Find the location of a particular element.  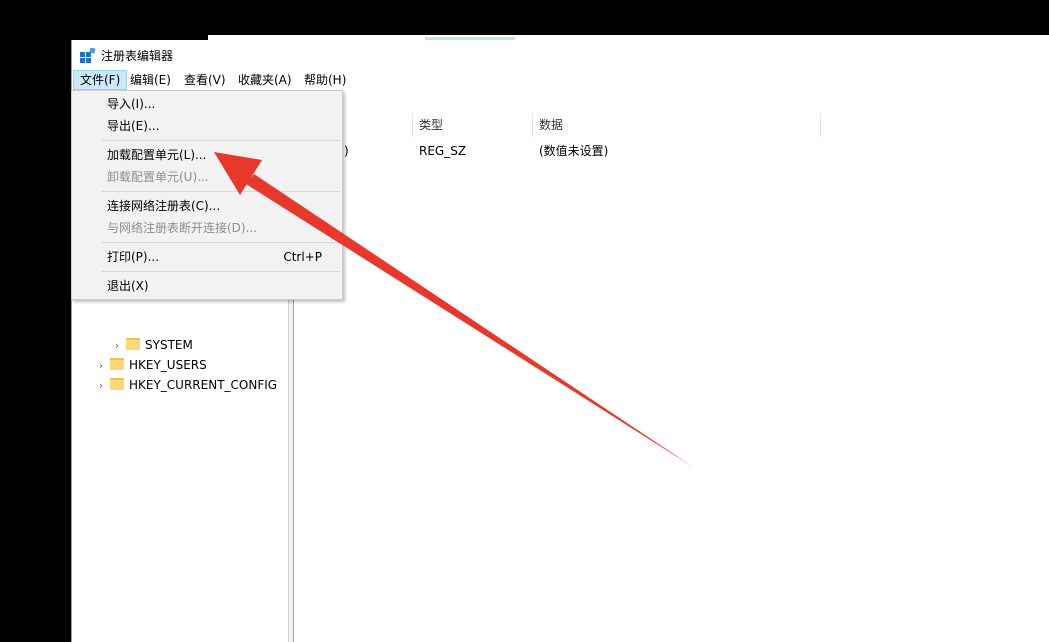

tree-item-label: HKEY_CURRENT_CONFIG is located at coordinates (203, 385).